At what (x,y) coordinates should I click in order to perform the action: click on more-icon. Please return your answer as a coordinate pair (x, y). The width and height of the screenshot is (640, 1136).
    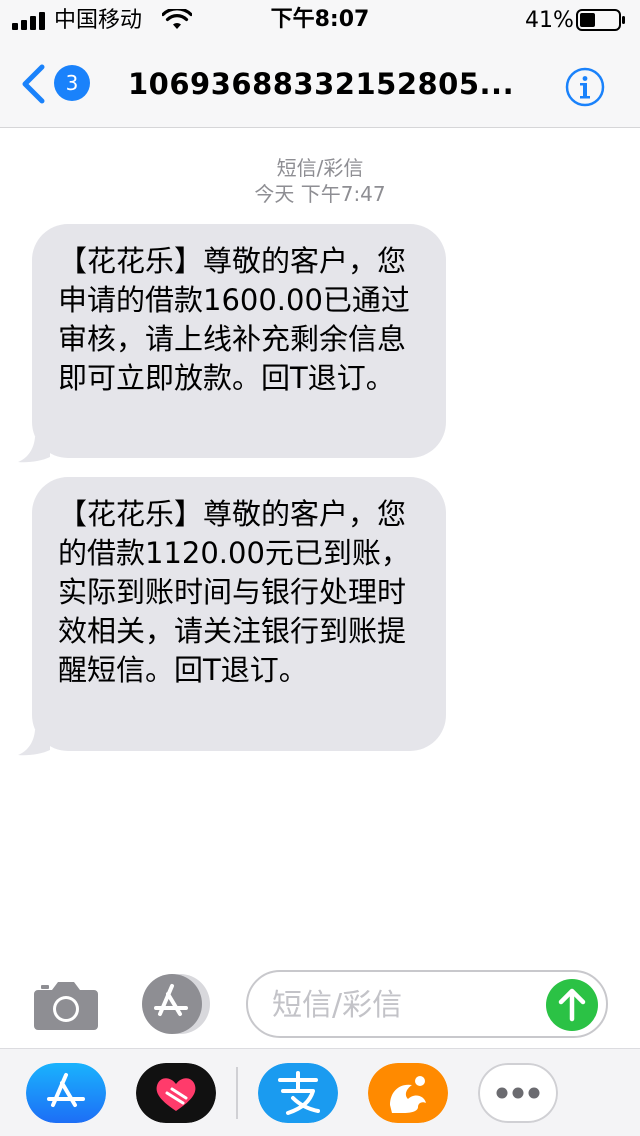
    Looking at the image, I should click on (518, 1093).